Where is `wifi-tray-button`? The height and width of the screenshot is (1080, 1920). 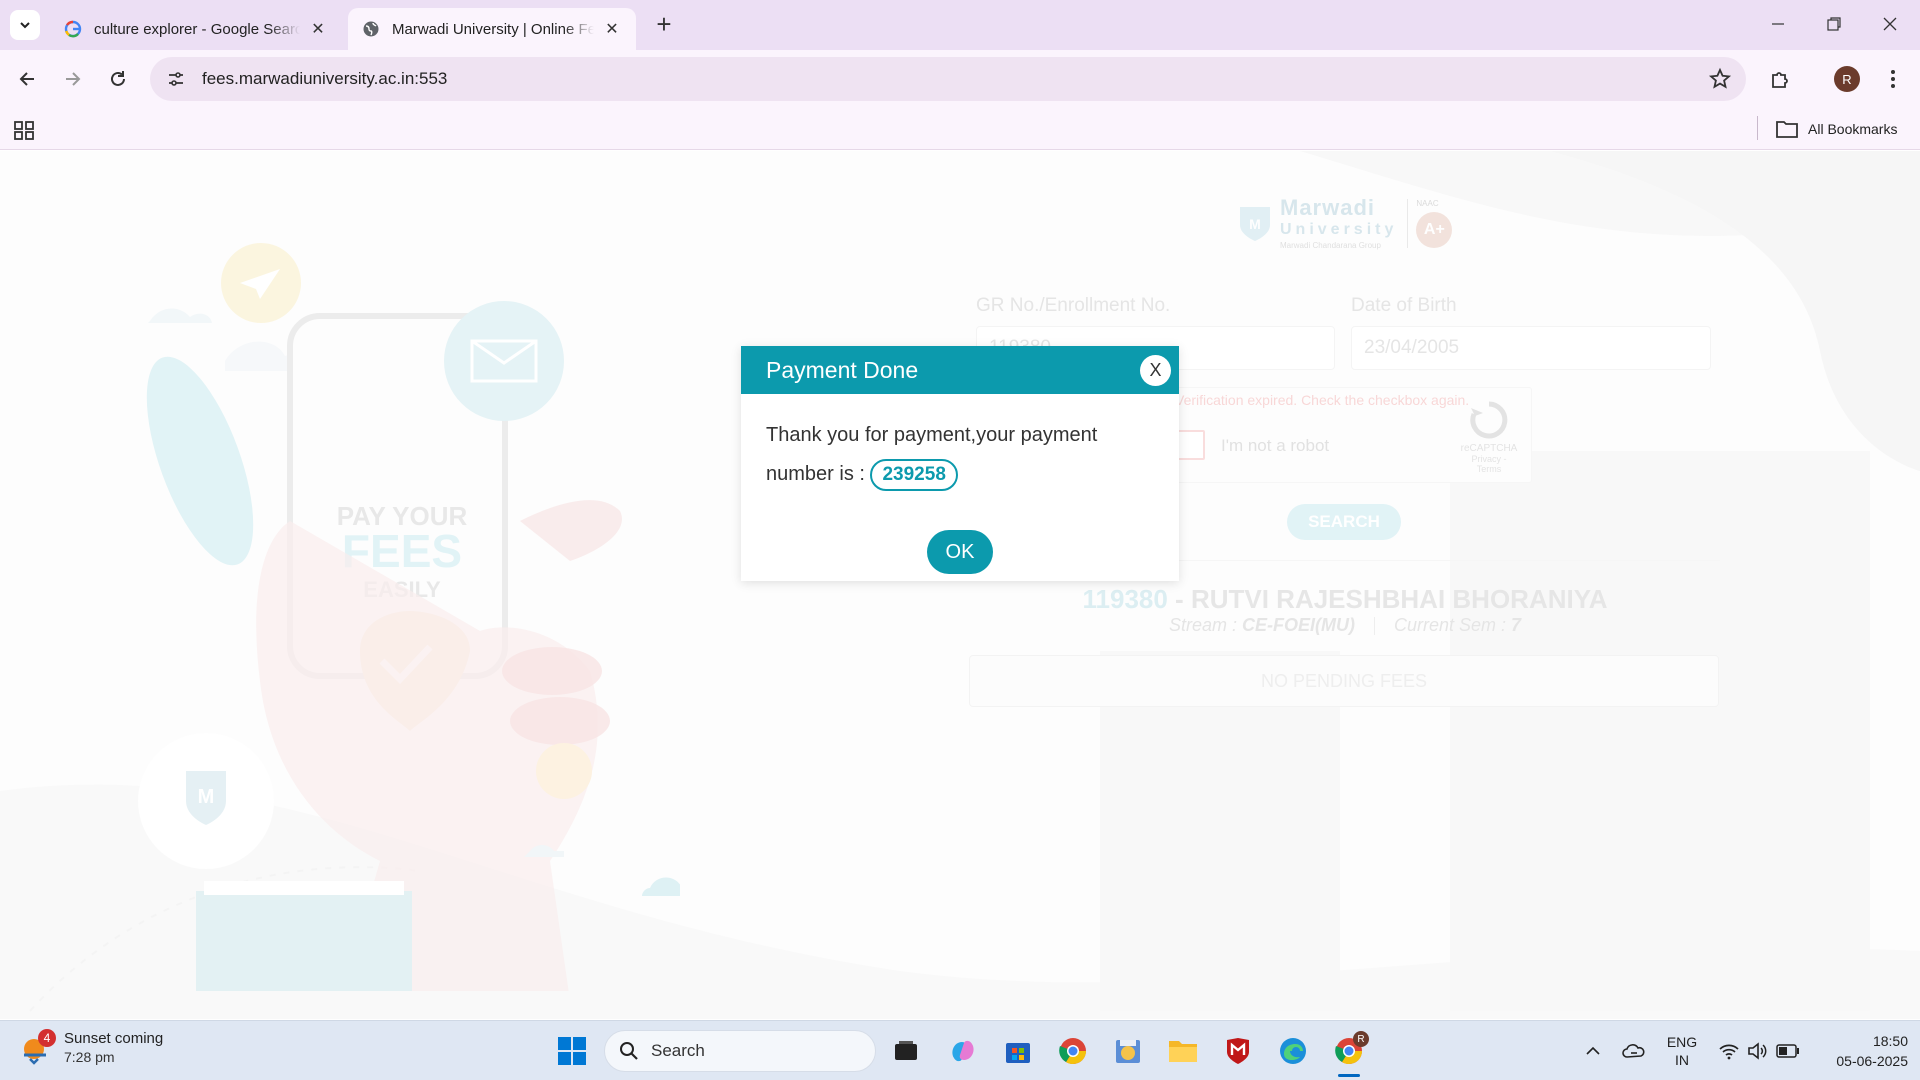 wifi-tray-button is located at coordinates (1729, 1050).